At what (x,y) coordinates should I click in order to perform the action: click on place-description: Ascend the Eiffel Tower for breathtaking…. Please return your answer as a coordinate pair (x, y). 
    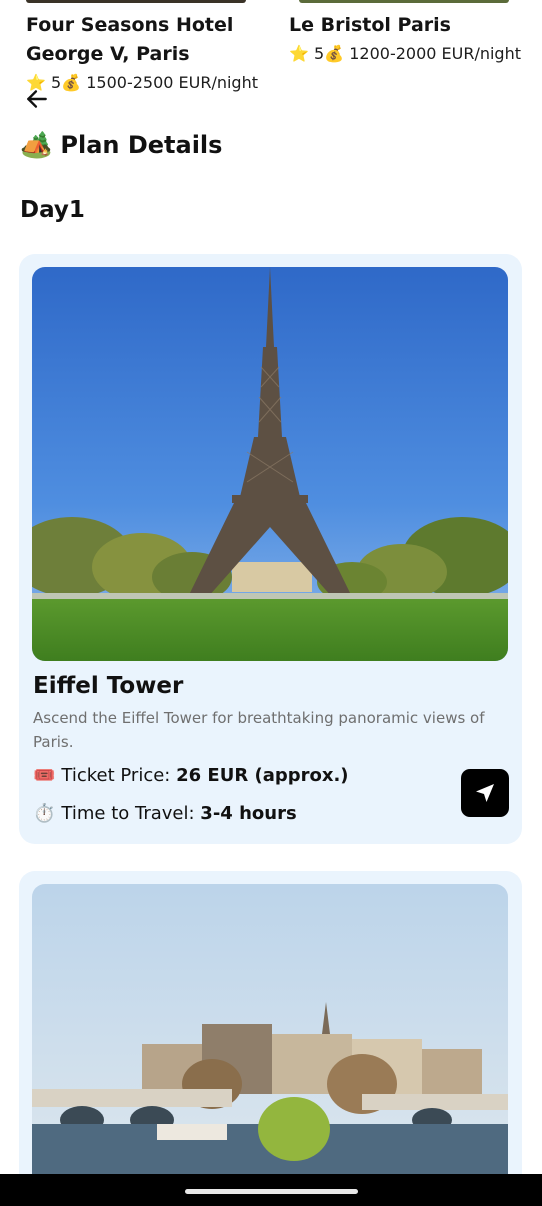
    Looking at the image, I should click on (259, 730).